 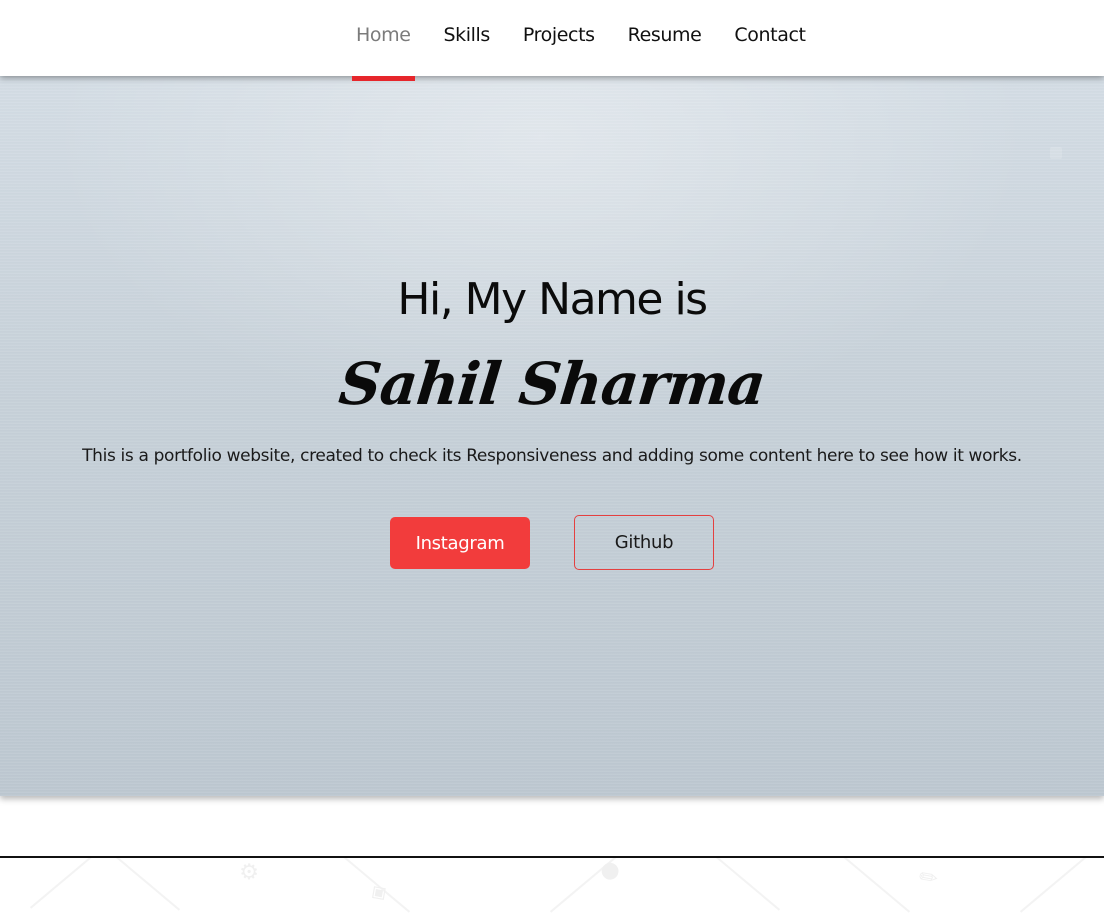 I want to click on nav-item-label: Skills, so click(x=467, y=35).